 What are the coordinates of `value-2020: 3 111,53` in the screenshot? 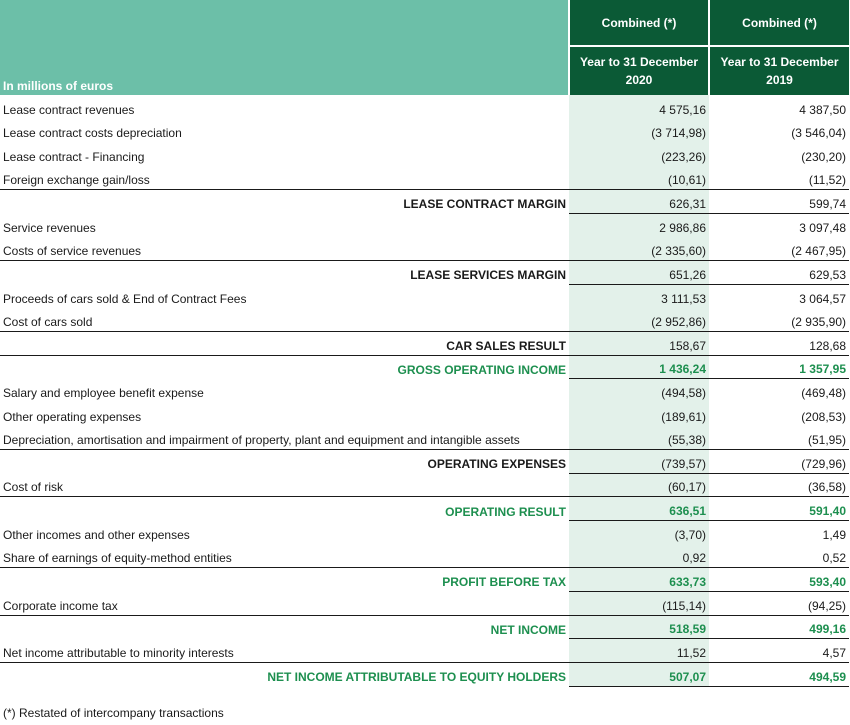 It's located at (639, 296).